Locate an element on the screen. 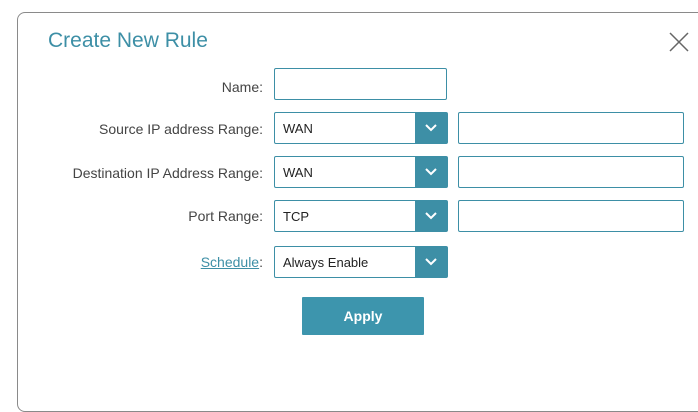 The image size is (698, 412). apply-button: Apply is located at coordinates (363, 316).